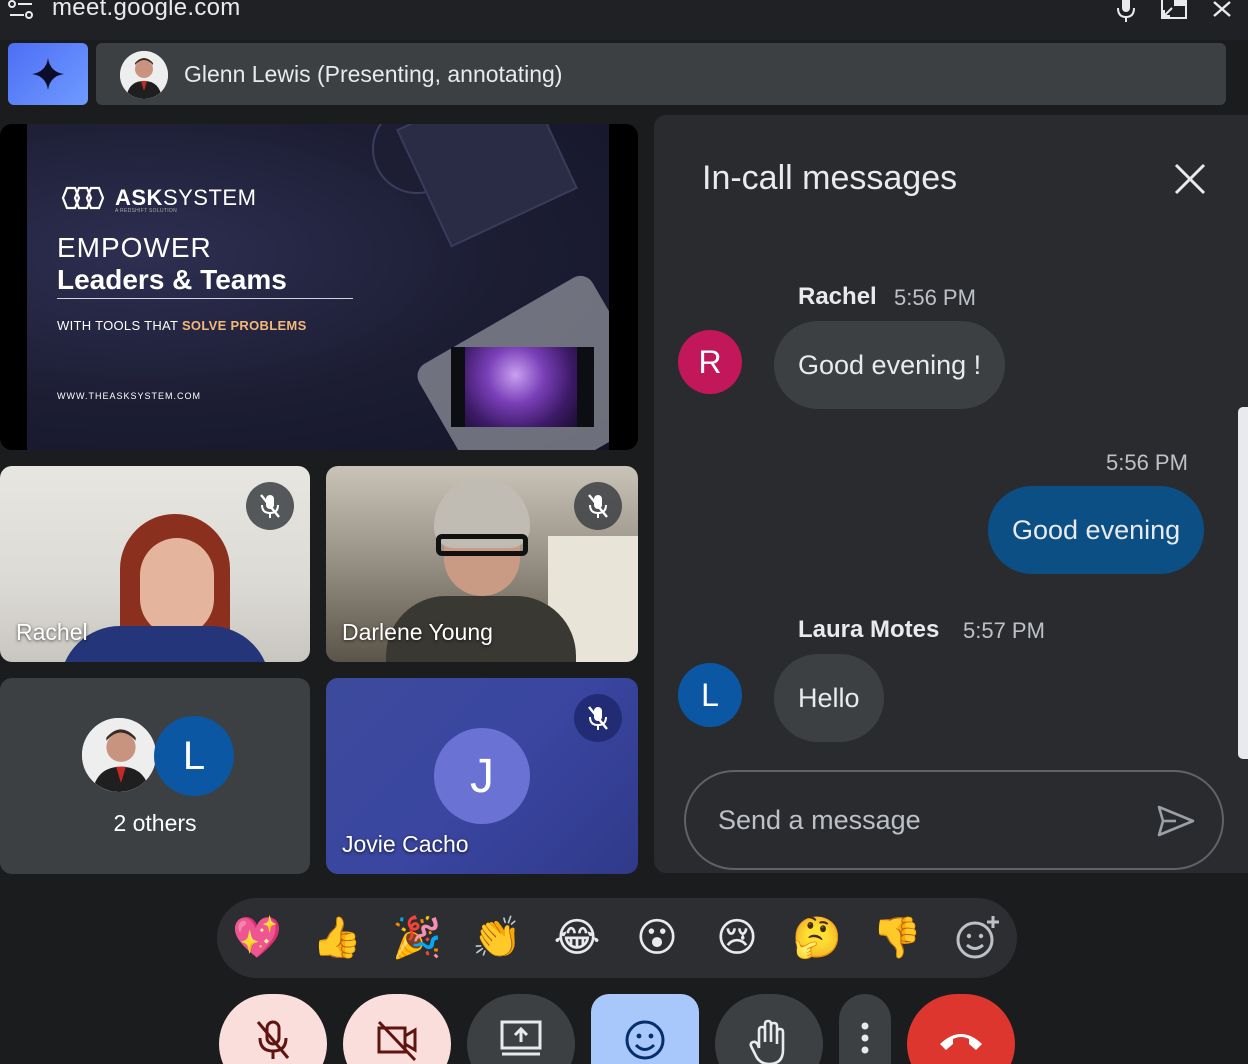 The image size is (1248, 1064). I want to click on gemini-button, so click(48, 74).